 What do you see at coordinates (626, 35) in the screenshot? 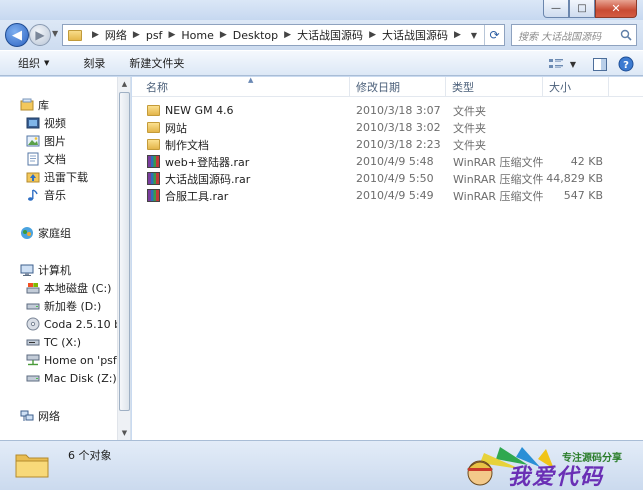
I see `search-icon` at bounding box center [626, 35].